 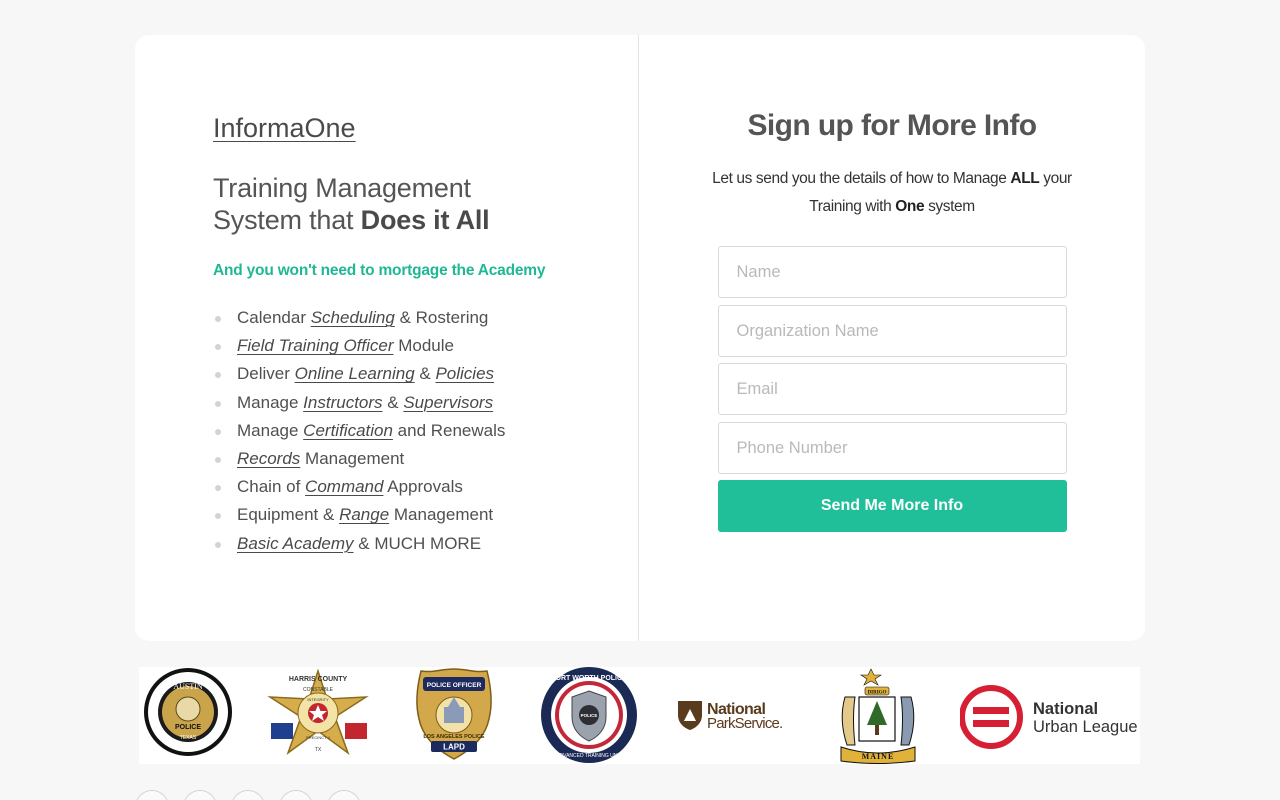 I want to click on feature-text: & MUCH MORE, so click(x=417, y=543).